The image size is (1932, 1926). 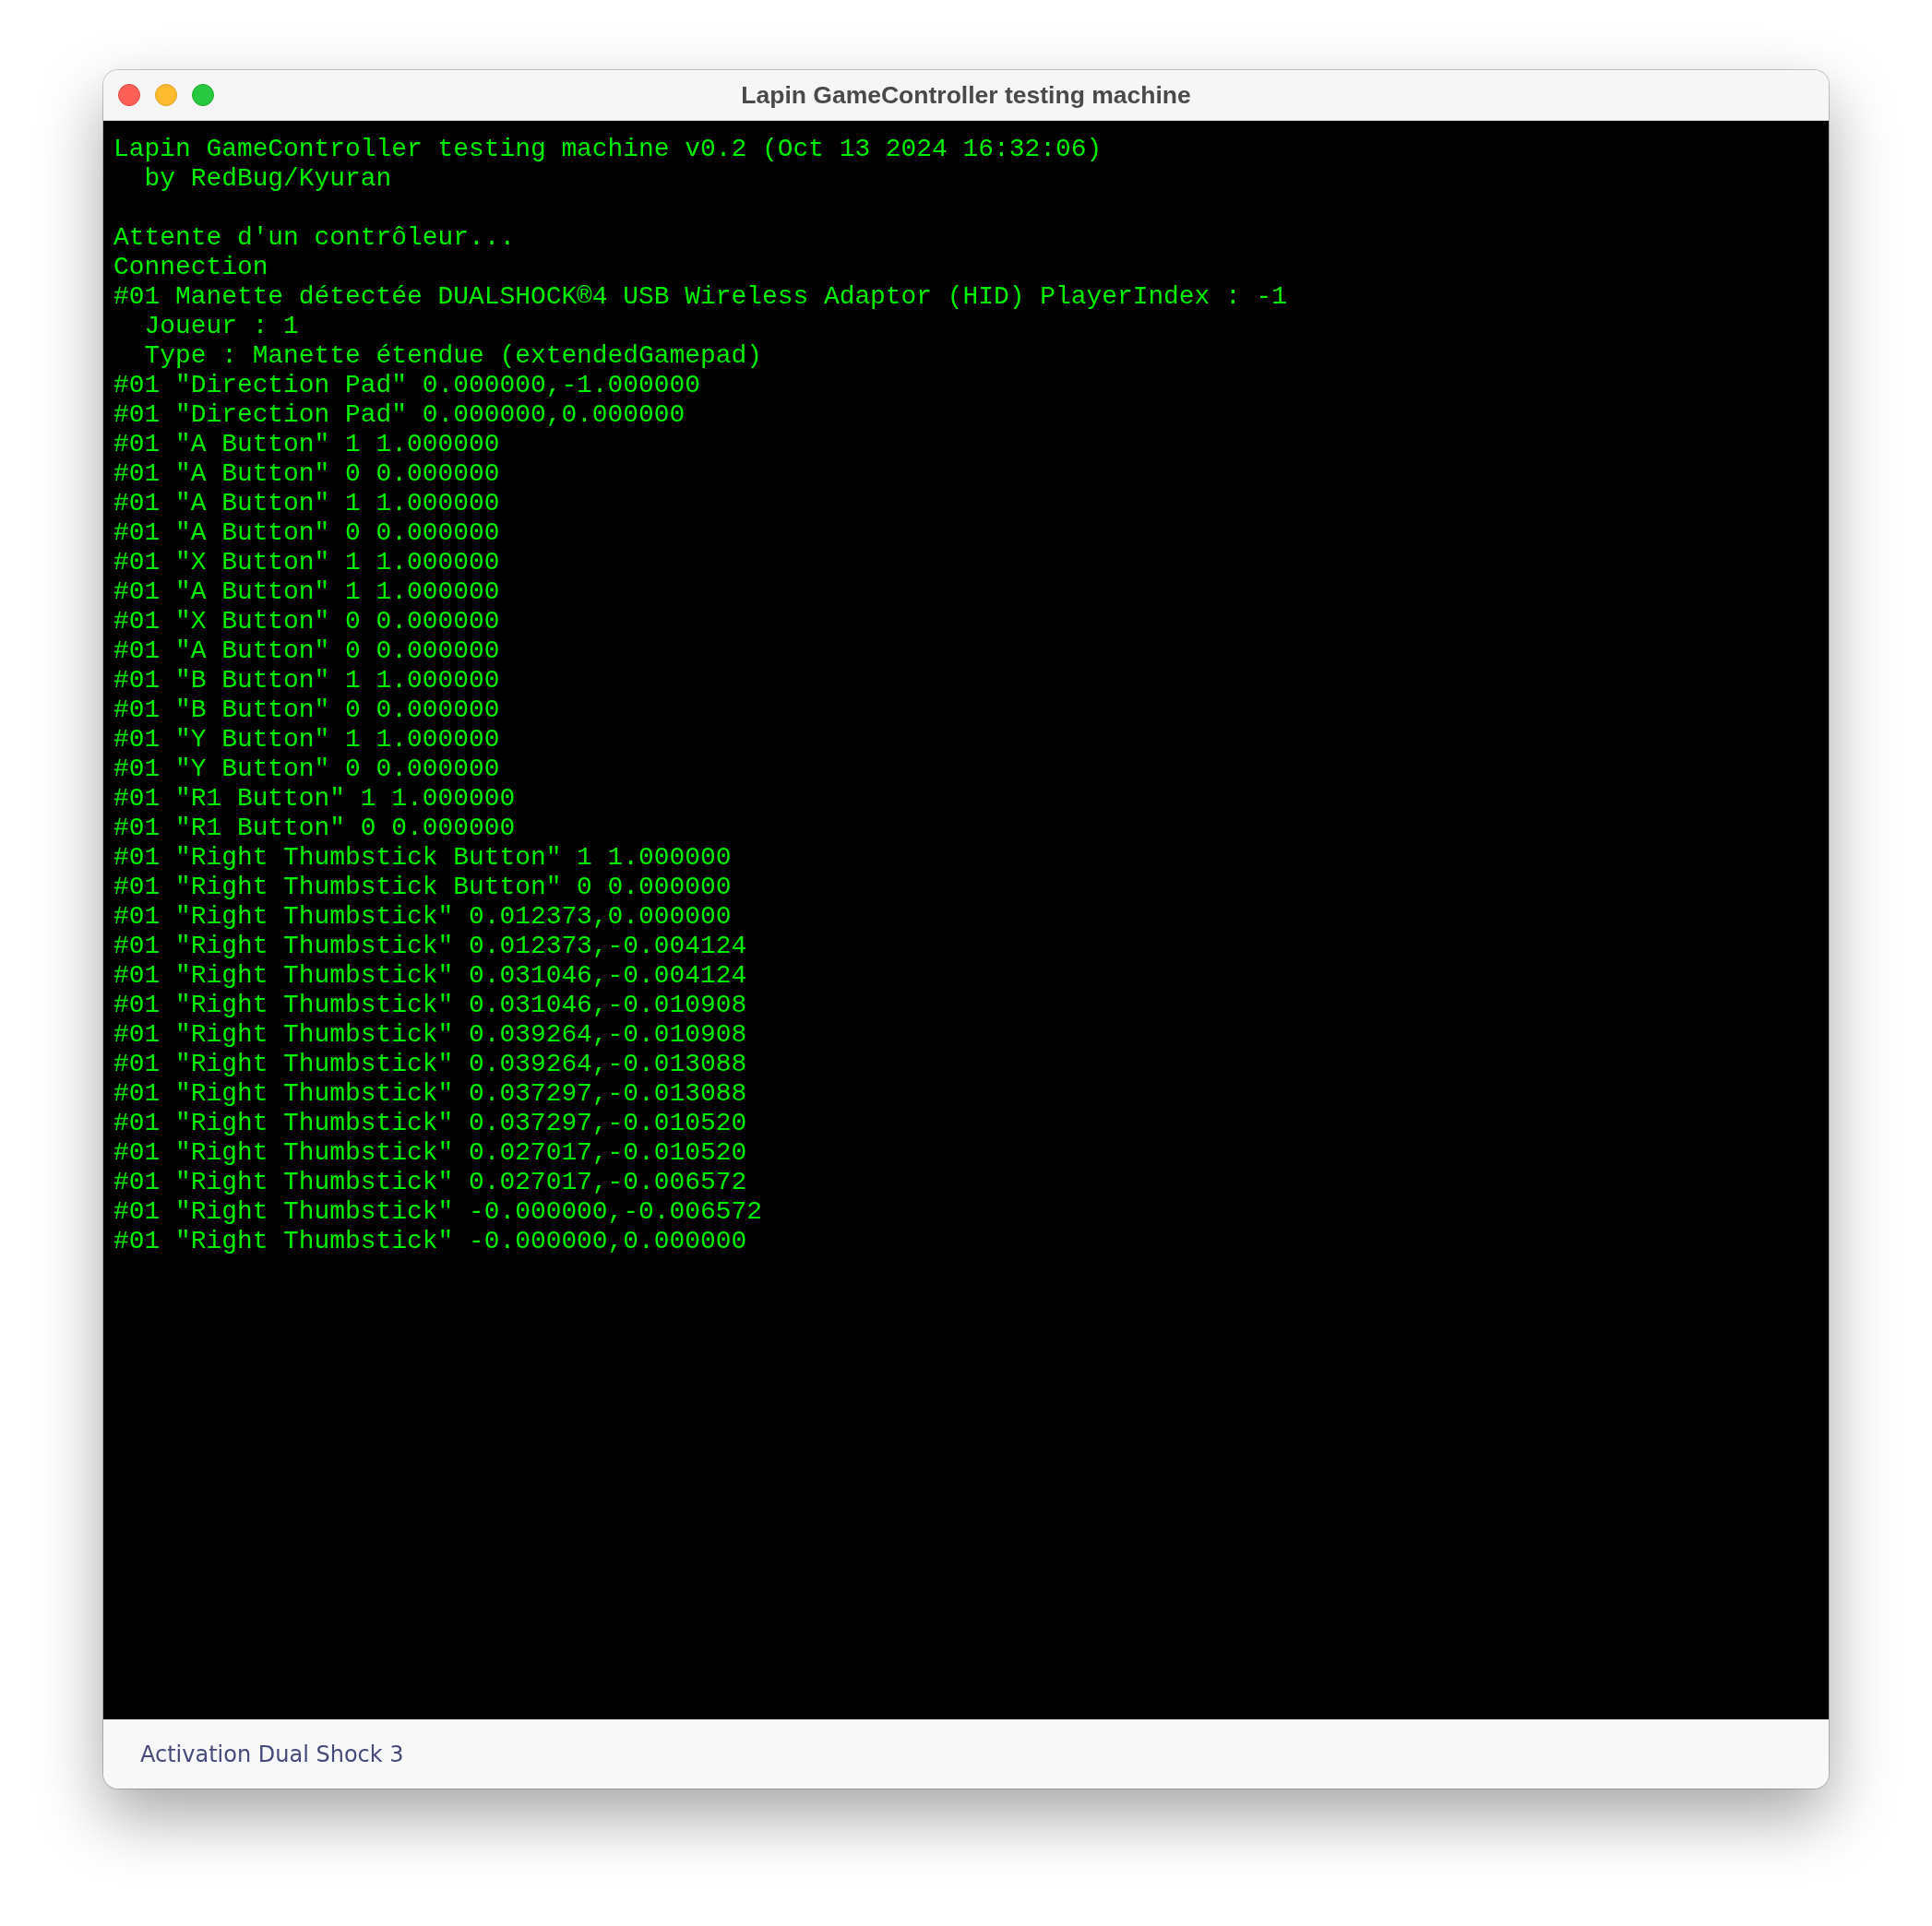 What do you see at coordinates (306, 769) in the screenshot?
I see `console-line: #01 "Y Button" 0 0.000000` at bounding box center [306, 769].